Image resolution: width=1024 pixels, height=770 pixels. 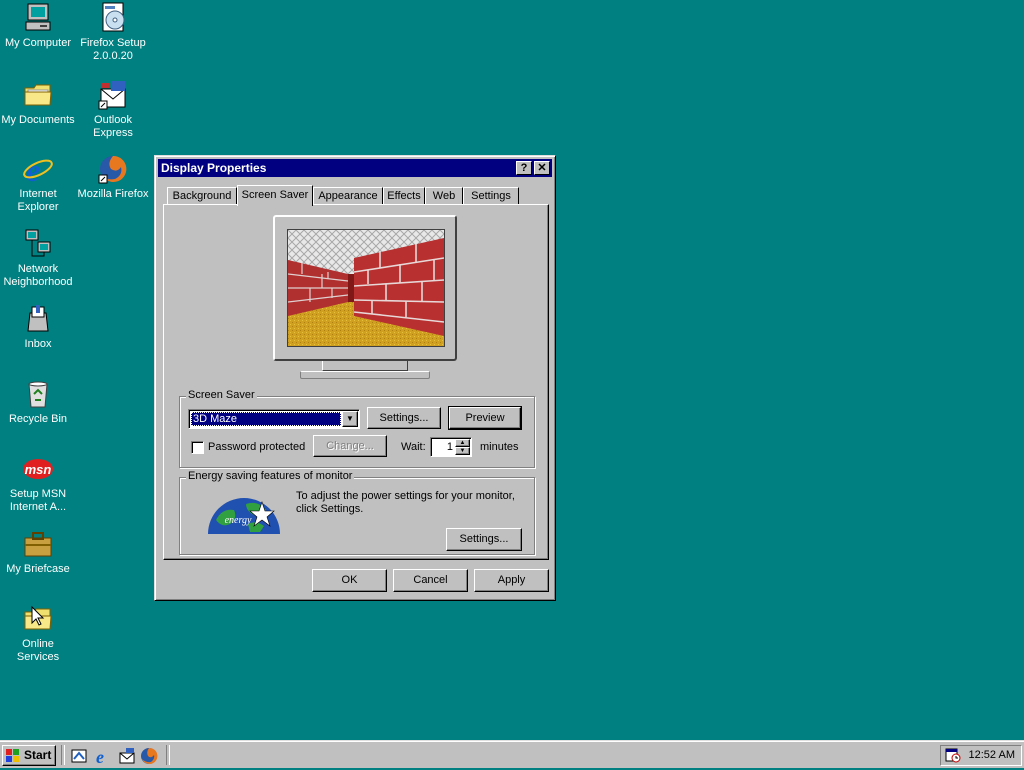 I want to click on svg-text: e, so click(x=100, y=756).